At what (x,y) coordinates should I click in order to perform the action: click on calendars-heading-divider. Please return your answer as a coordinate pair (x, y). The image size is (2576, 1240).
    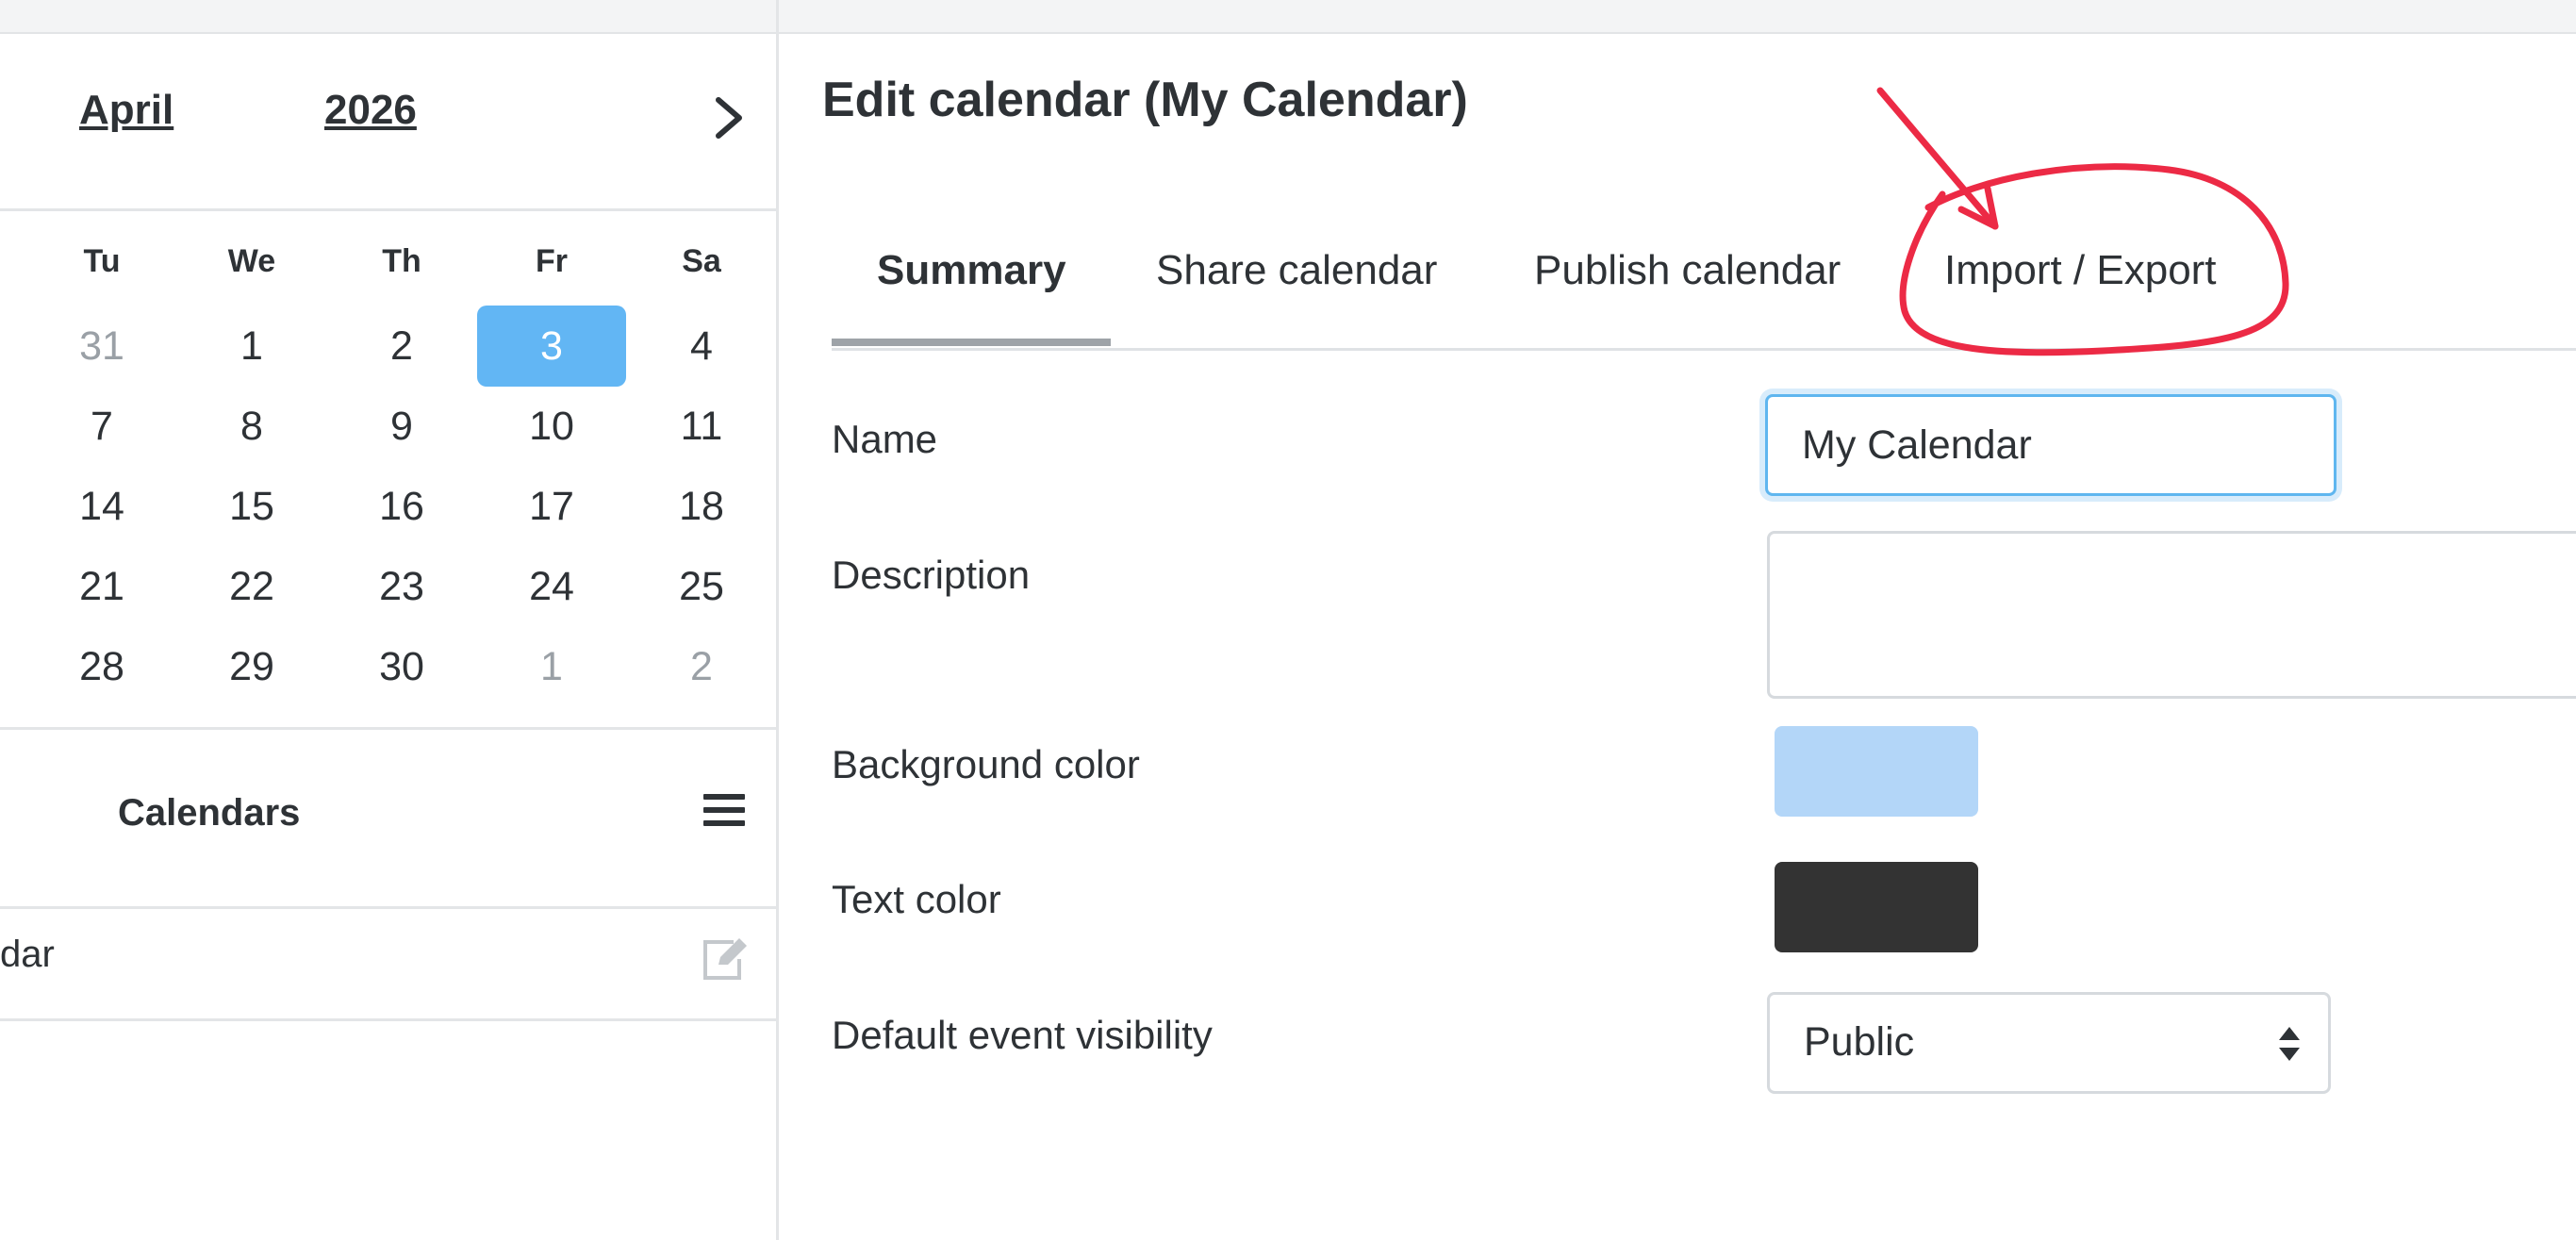
    Looking at the image, I should click on (388, 907).